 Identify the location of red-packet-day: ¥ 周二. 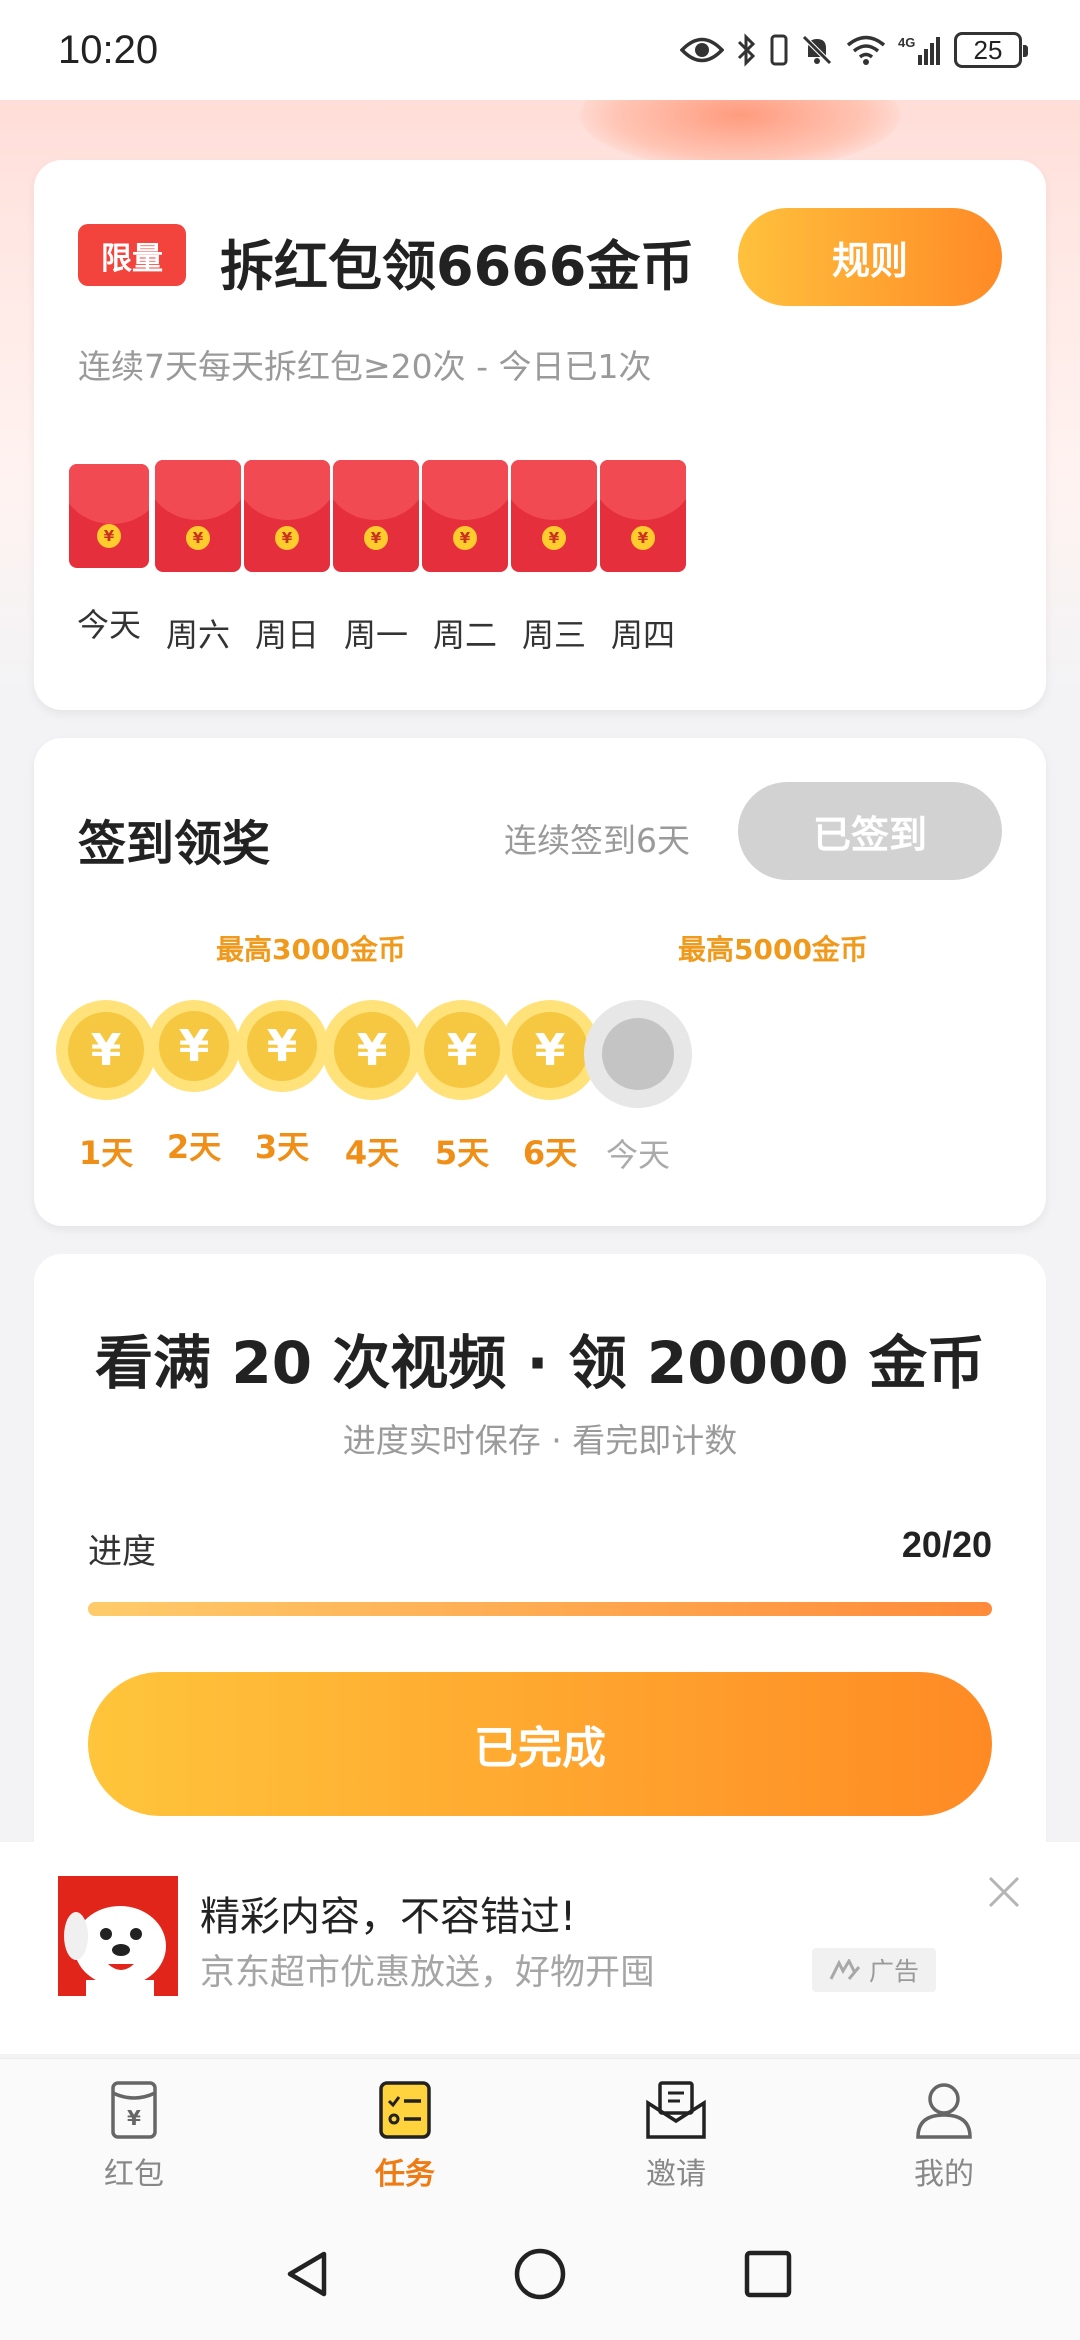
(465, 558).